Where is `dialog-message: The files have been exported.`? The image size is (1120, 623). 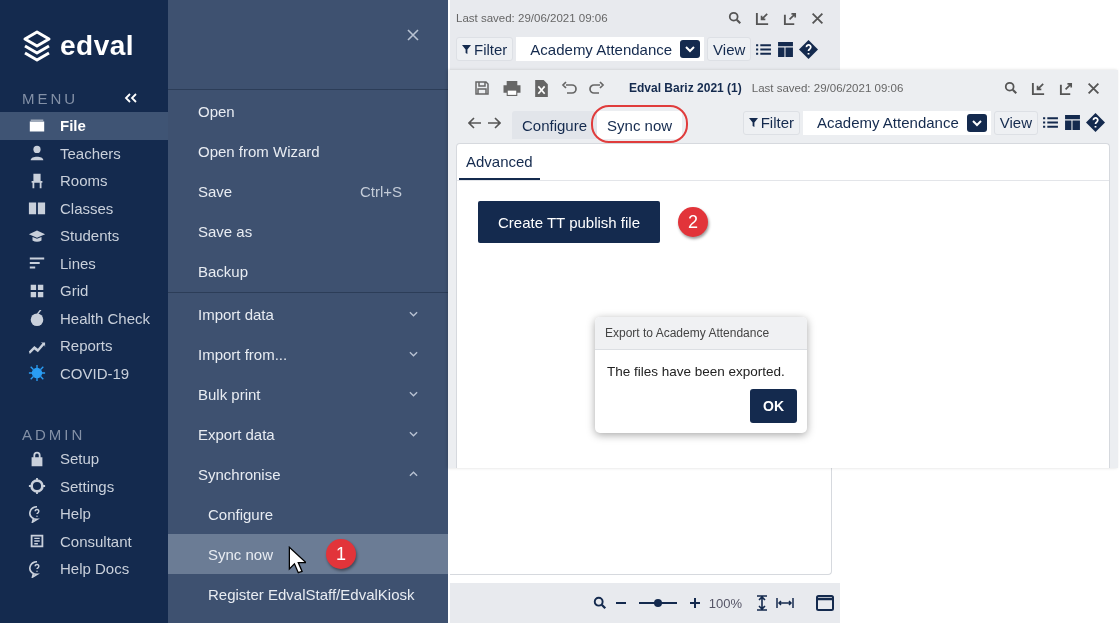 dialog-message: The files have been exported. is located at coordinates (696, 372).